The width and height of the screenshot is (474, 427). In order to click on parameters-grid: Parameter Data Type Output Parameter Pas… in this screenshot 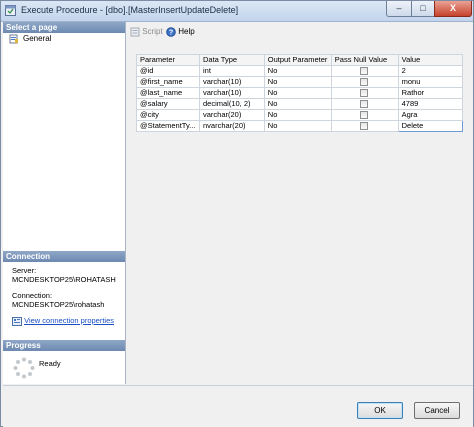, I will do `click(300, 93)`.